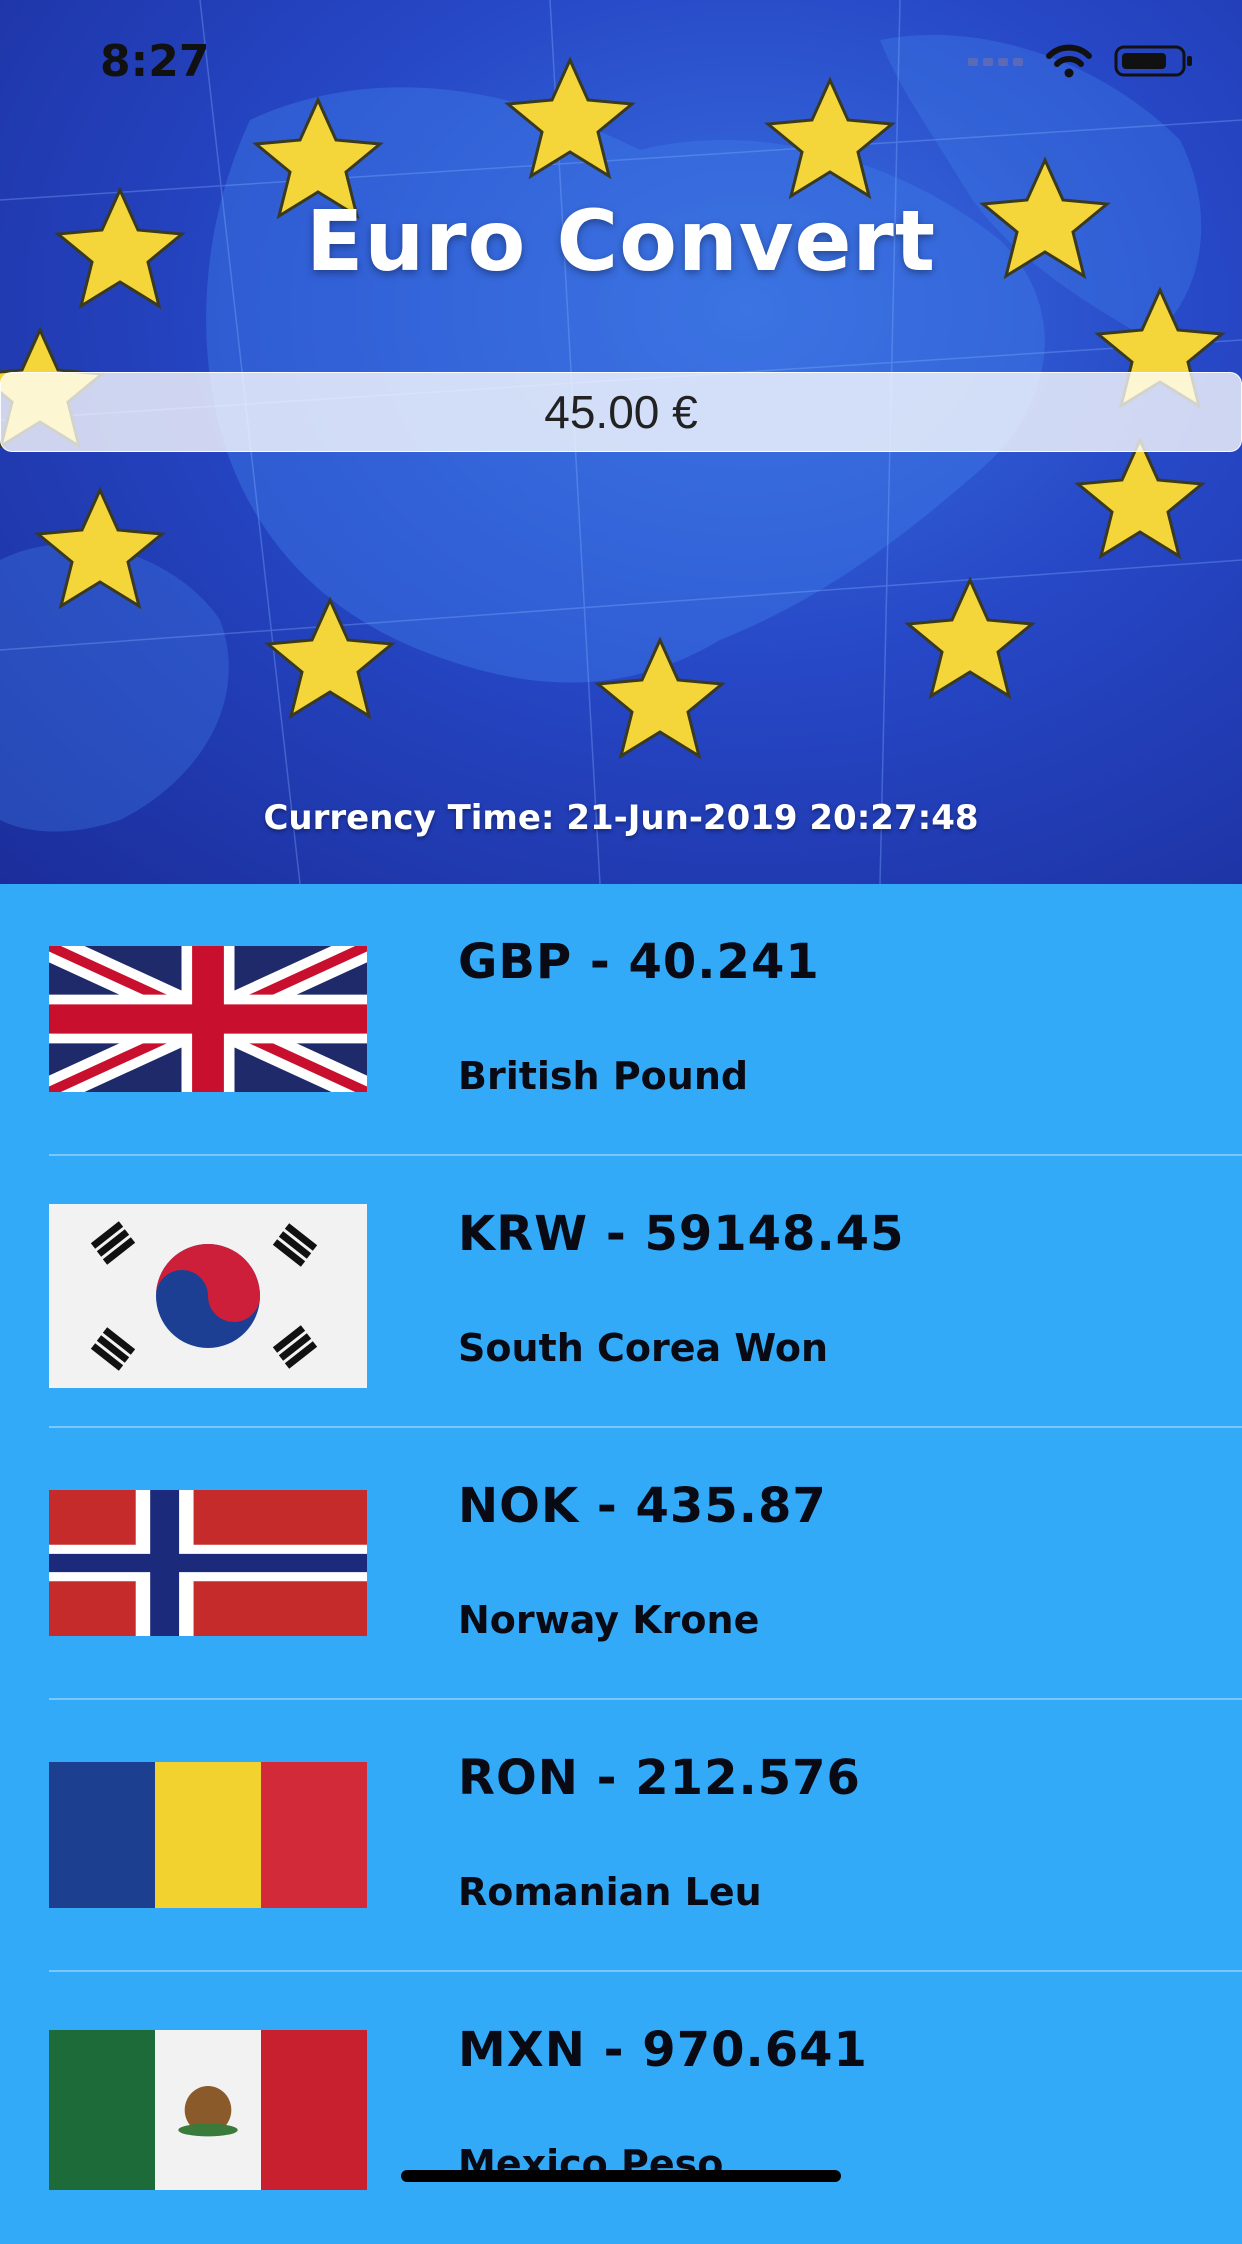  What do you see at coordinates (621, 1292) in the screenshot?
I see `list-item: KRW - 59148.45 South Corea Won` at bounding box center [621, 1292].